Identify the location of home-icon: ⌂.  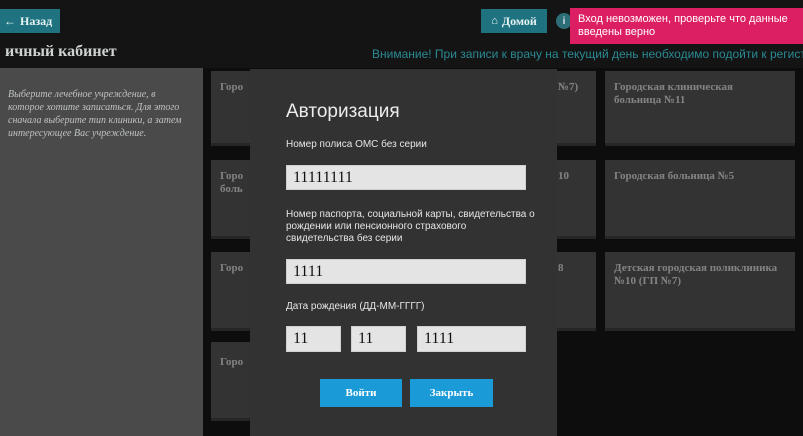
(494, 21).